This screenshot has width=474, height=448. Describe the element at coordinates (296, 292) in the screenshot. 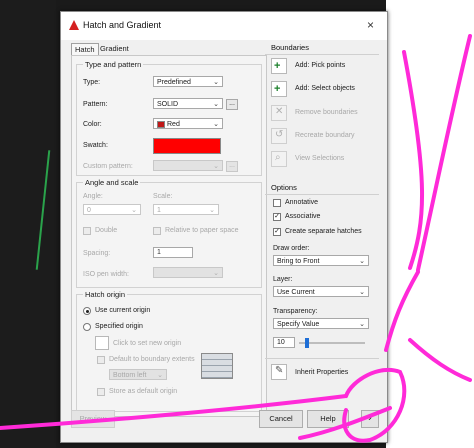

I see `layer-value: Use Current` at that location.